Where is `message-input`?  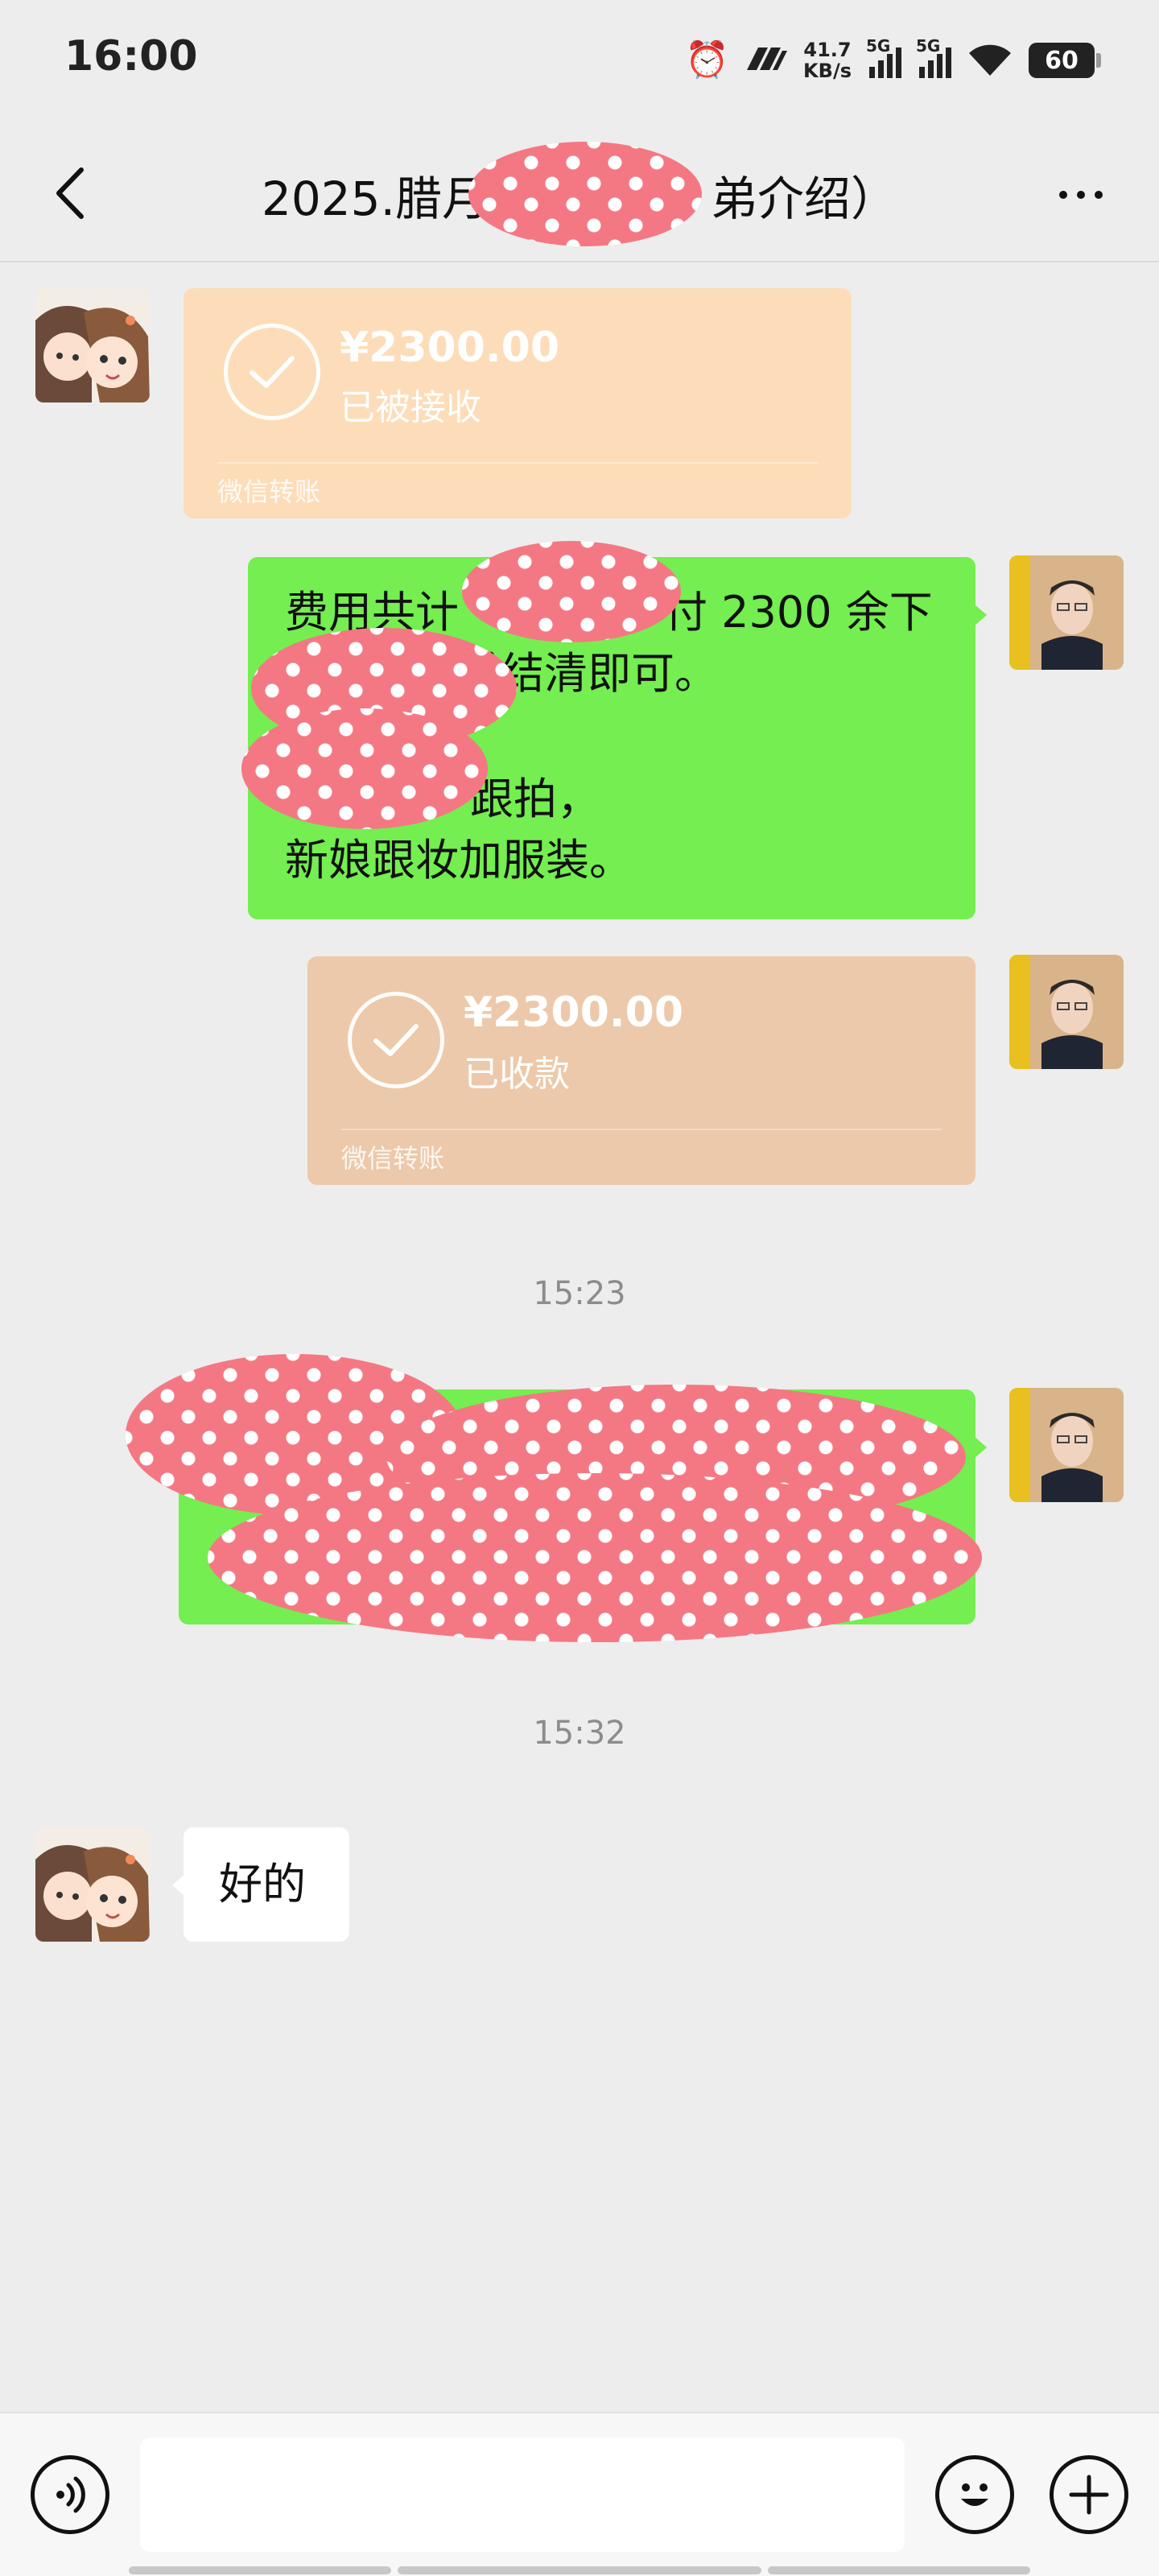 message-input is located at coordinates (522, 2495).